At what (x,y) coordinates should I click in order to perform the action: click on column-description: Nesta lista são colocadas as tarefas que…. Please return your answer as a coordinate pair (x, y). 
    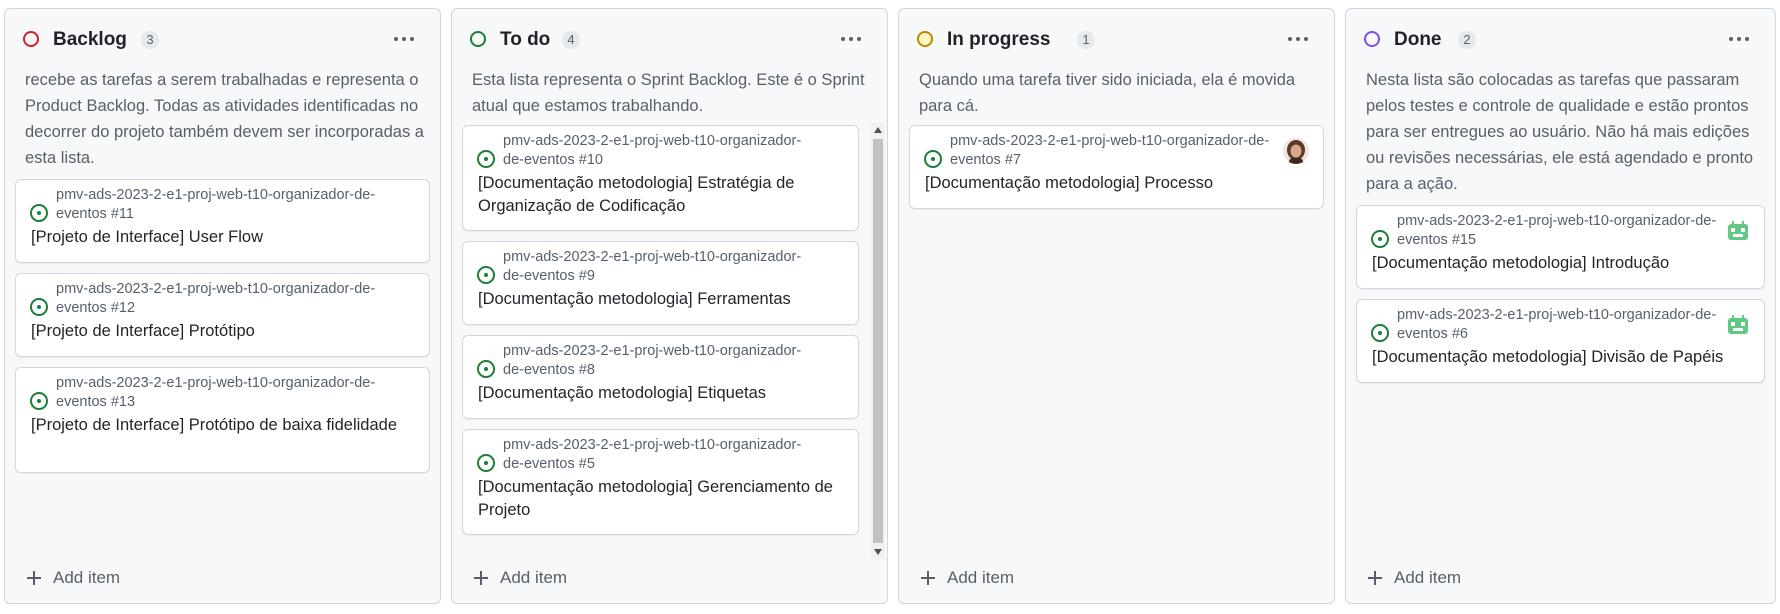
    Looking at the image, I should click on (1560, 132).